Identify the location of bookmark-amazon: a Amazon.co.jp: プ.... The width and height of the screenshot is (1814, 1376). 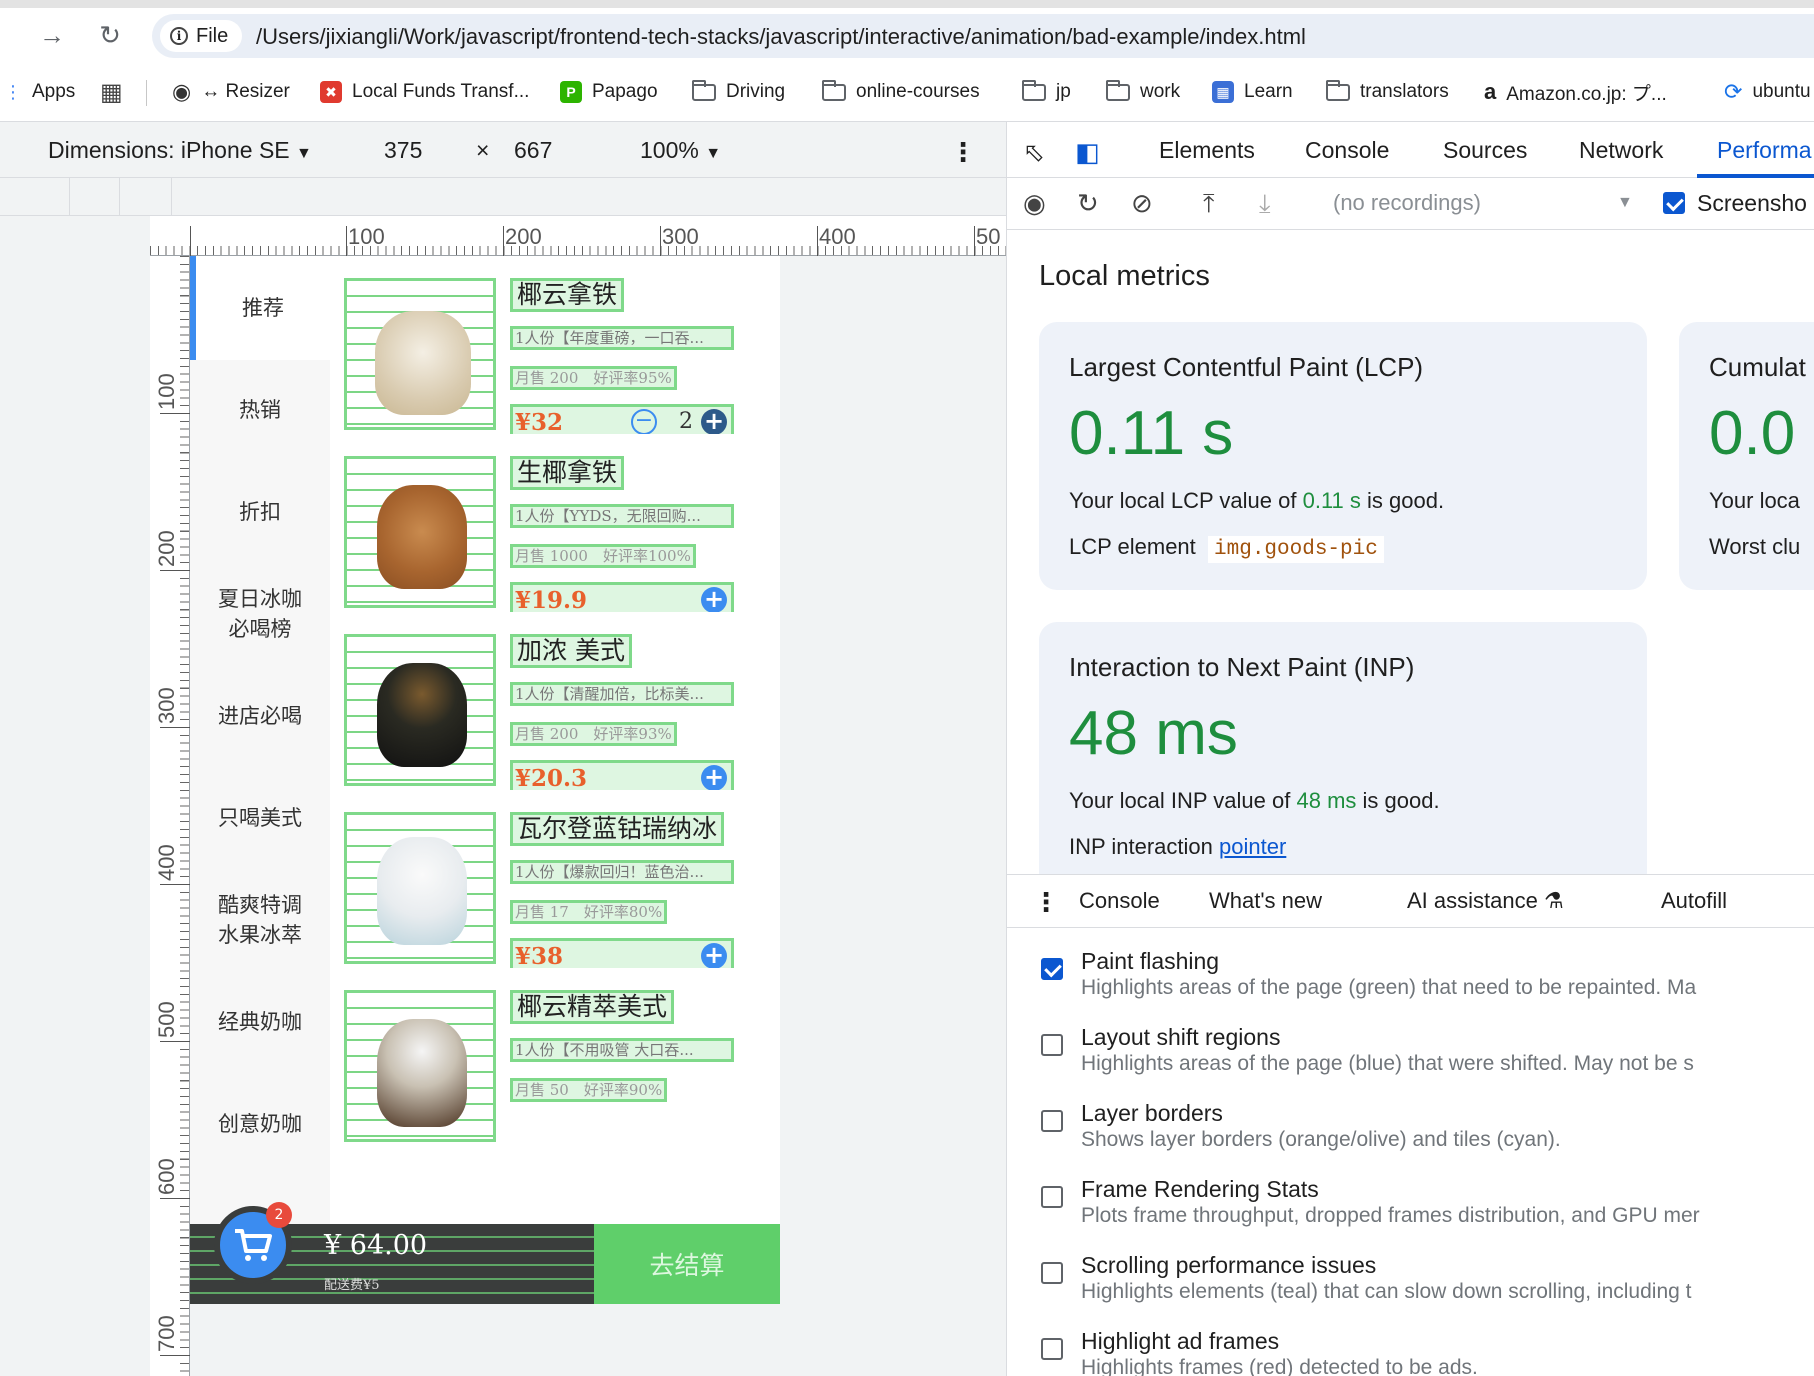
(1575, 92).